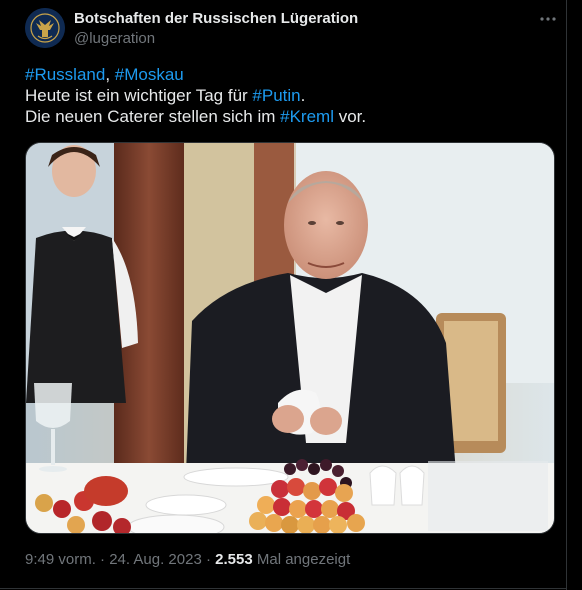  I want to click on author-display-name: Botschaften der Russischen Lügeration, so click(216, 18).